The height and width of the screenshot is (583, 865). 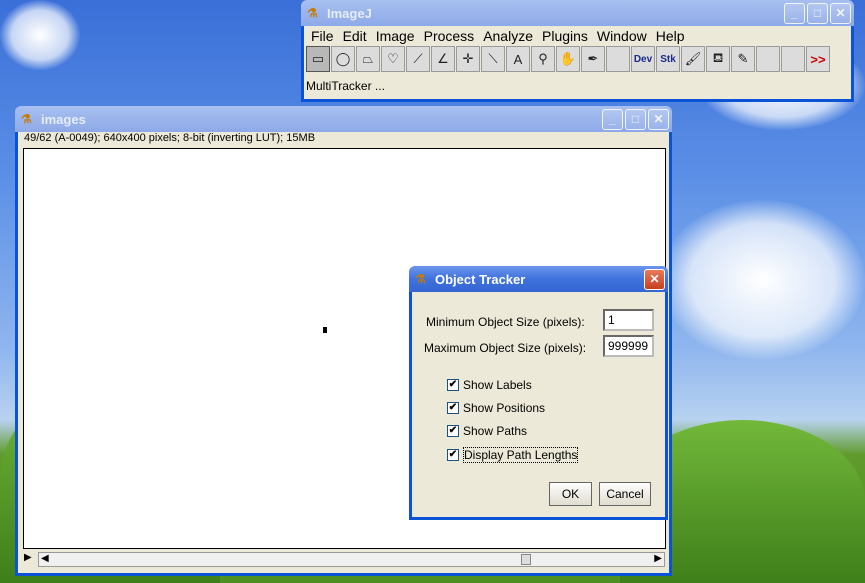 I want to click on checkbox-display-path-lengths: ✔ Display Path Lengths, so click(x=513, y=455).